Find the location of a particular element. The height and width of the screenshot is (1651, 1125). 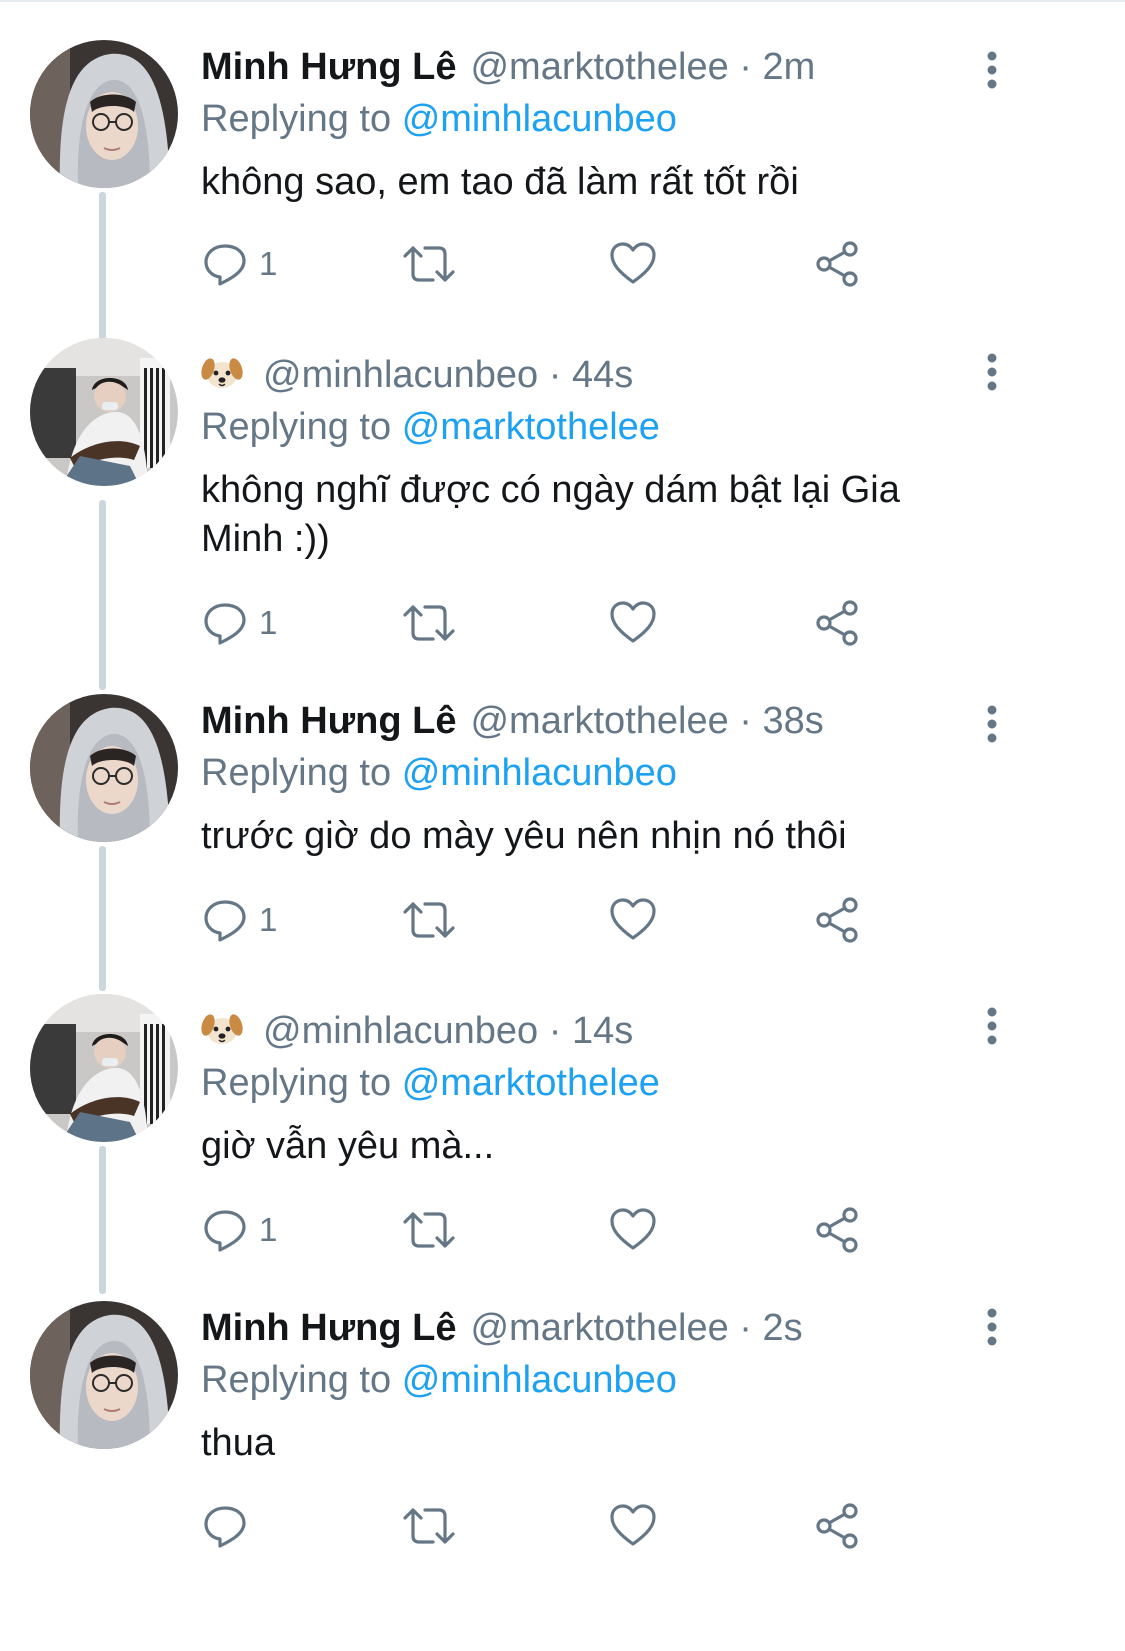

handle-time: @minhlacunbeo · 14s is located at coordinates (448, 1031).